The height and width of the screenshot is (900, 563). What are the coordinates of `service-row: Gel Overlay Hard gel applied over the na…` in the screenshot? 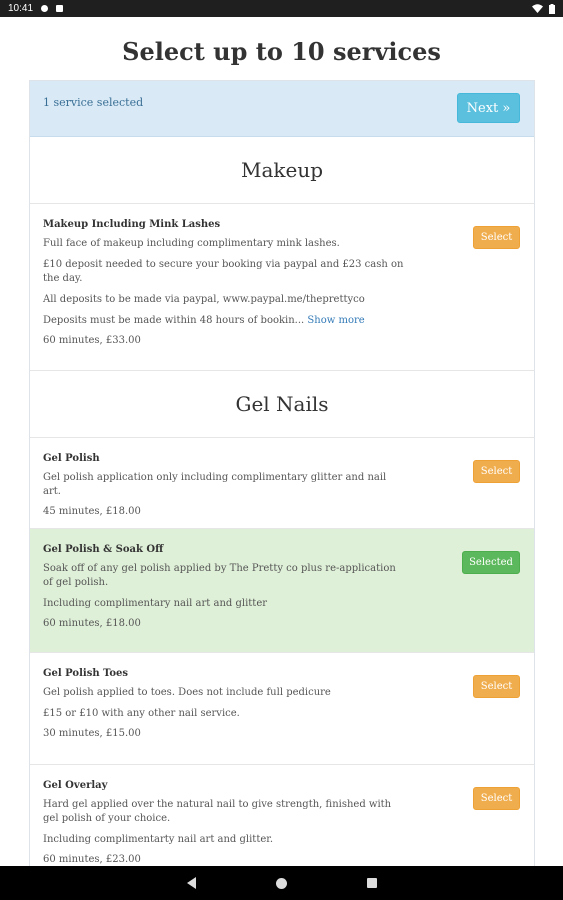 It's located at (282, 815).